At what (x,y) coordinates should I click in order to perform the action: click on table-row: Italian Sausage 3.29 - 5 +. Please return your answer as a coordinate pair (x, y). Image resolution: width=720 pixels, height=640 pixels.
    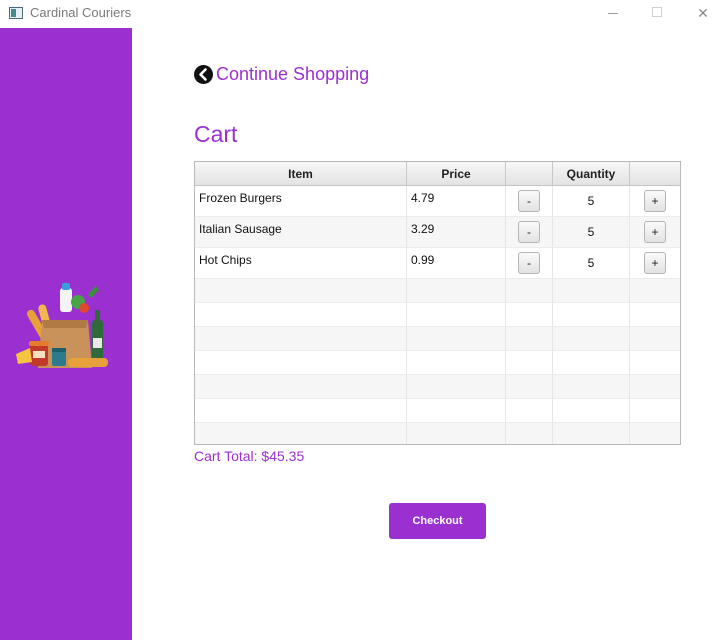
    Looking at the image, I should click on (437, 232).